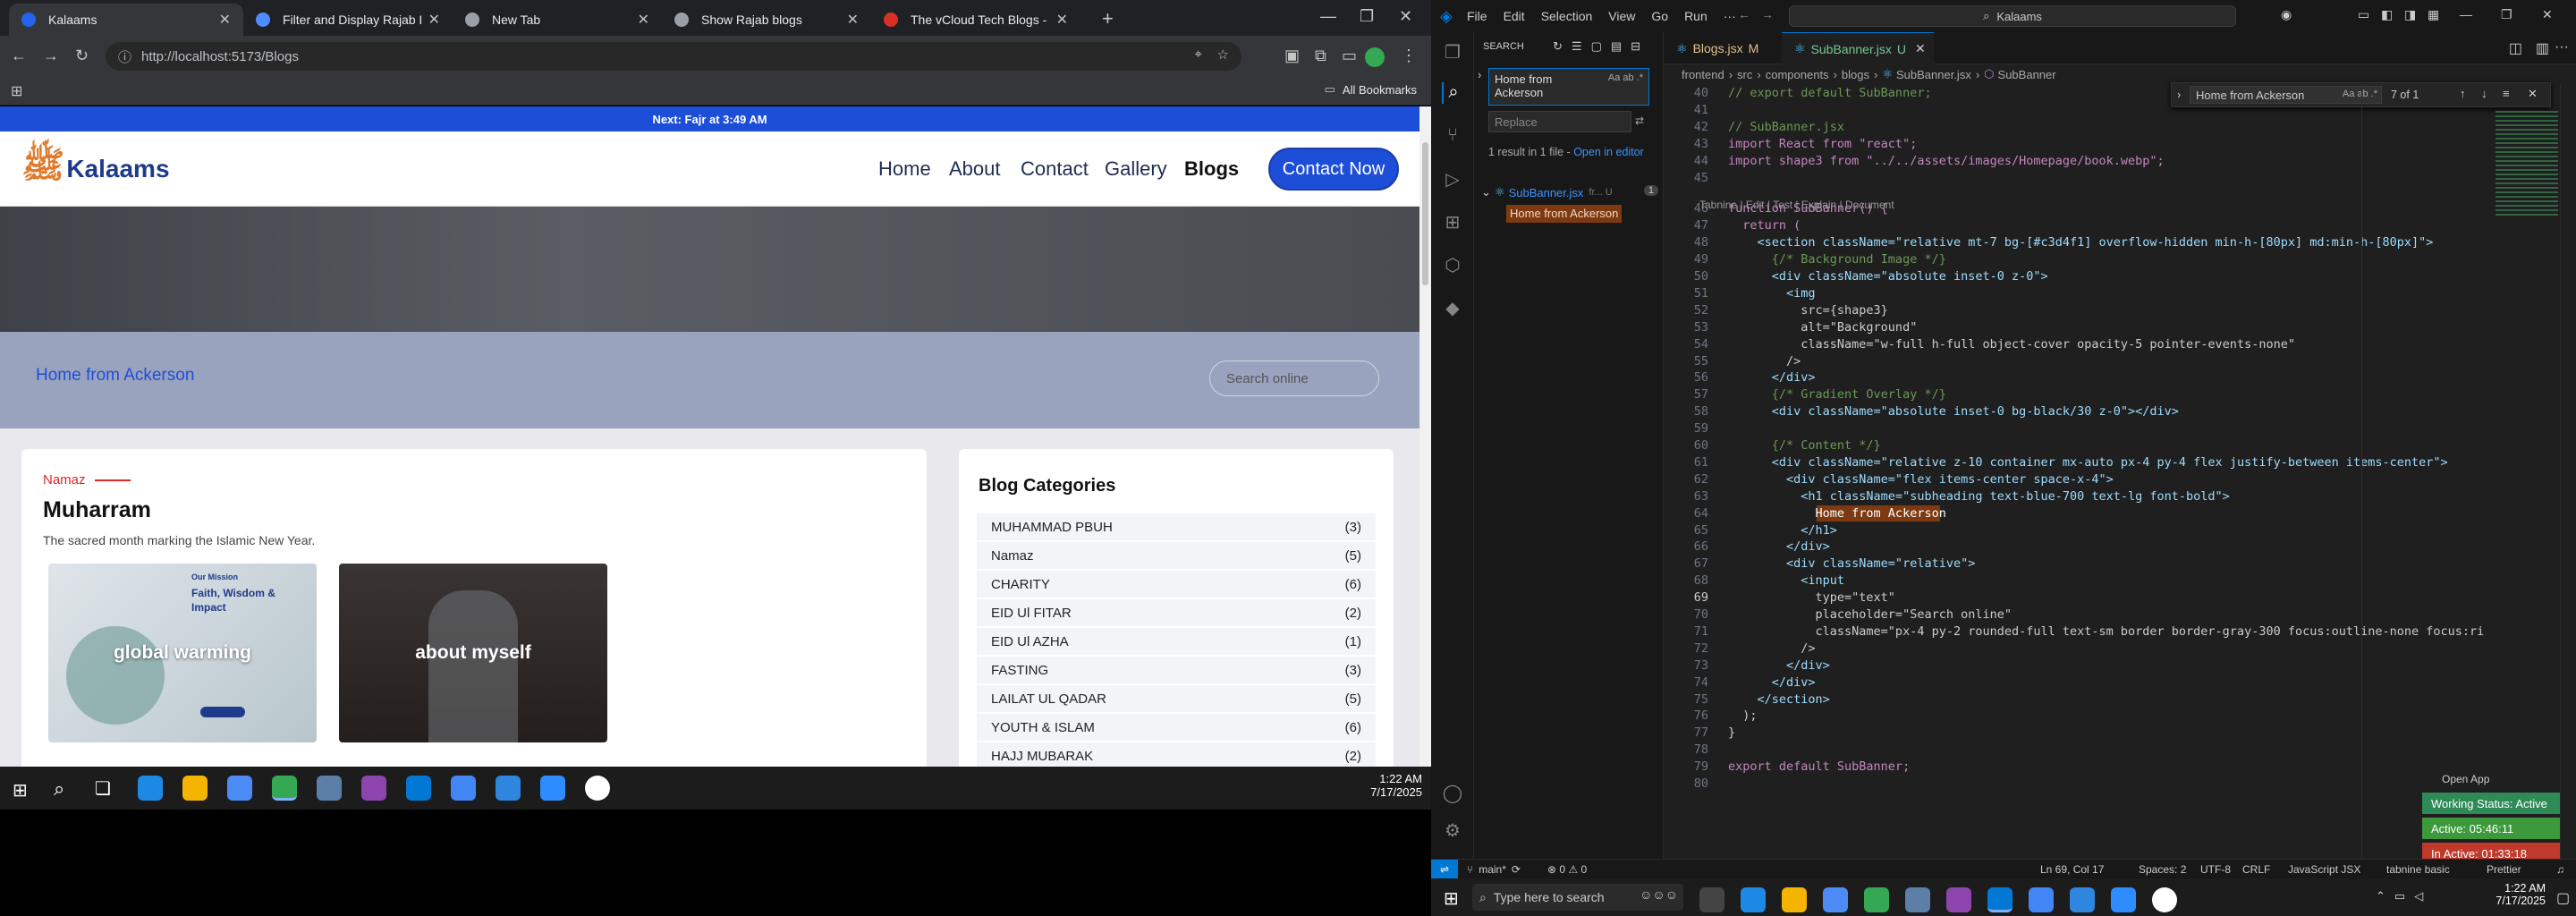  What do you see at coordinates (1858, 48) in the screenshot?
I see `tab-subbanner-jsx: ⚛ SubBanner.jsx U ✕` at bounding box center [1858, 48].